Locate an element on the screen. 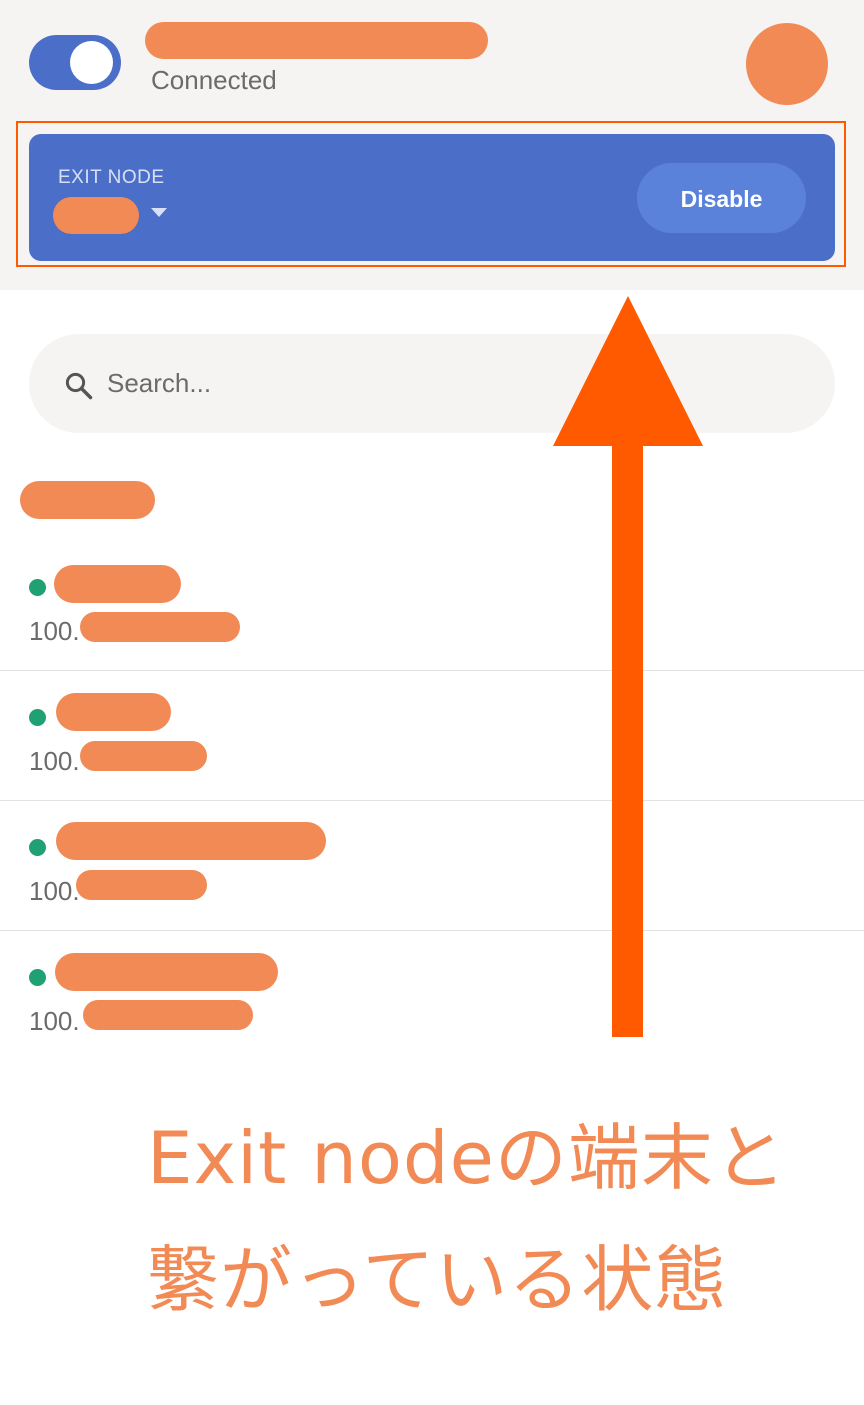  connection-status: Connected is located at coordinates (214, 80).